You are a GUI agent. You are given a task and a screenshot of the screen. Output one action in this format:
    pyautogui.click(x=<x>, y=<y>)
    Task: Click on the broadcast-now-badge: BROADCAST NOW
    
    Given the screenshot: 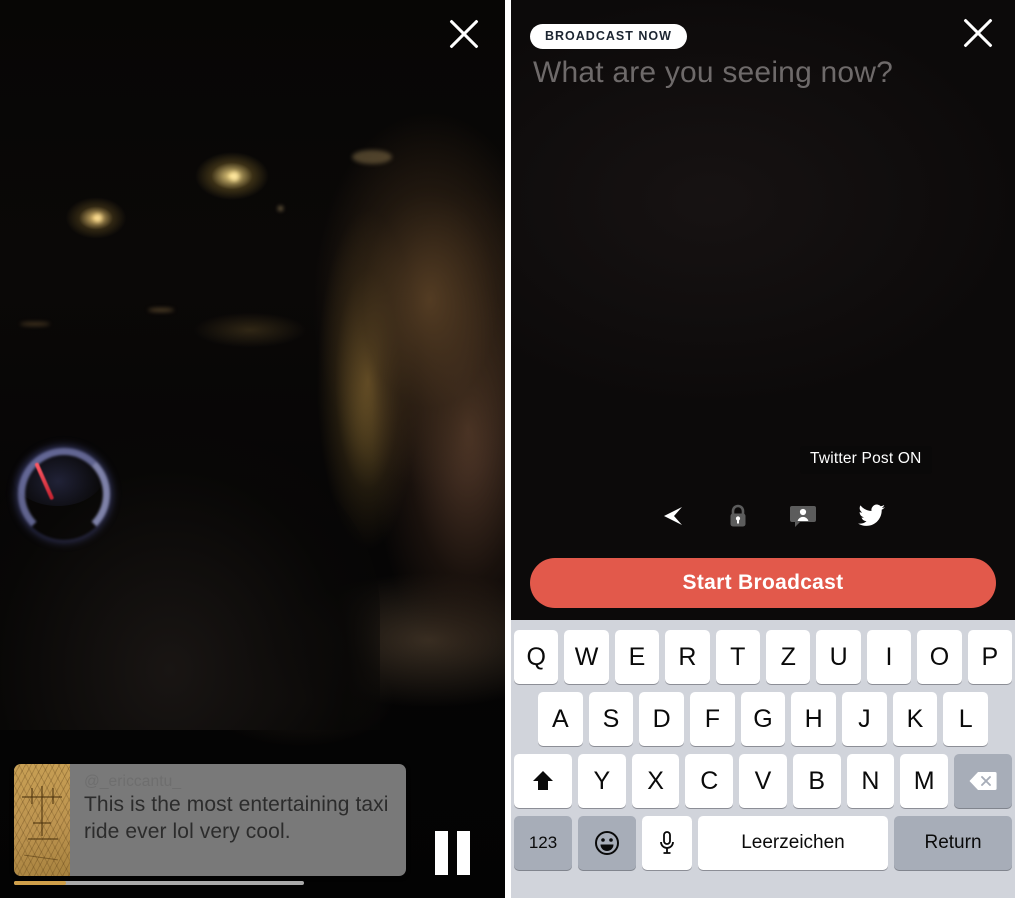 What is the action you would take?
    pyautogui.click(x=608, y=36)
    